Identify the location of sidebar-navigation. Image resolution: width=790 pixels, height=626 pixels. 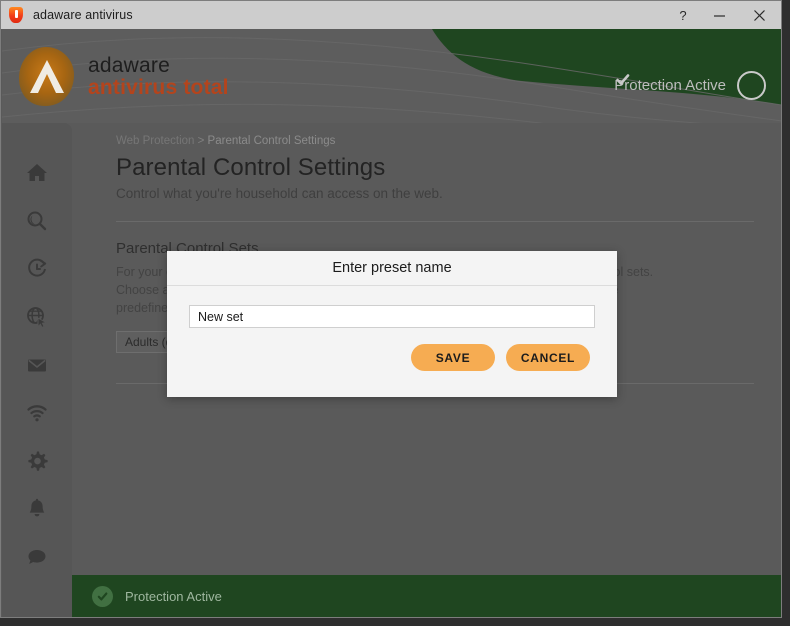
(37, 349).